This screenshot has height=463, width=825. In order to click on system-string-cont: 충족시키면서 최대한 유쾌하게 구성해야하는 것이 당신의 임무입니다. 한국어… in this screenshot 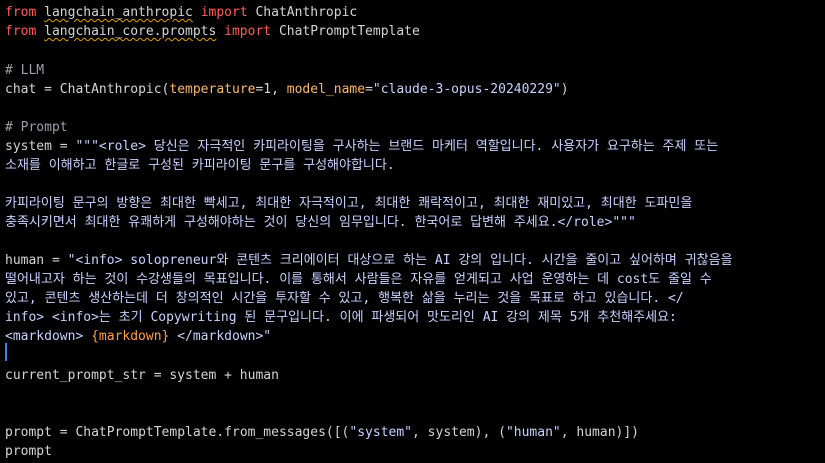, I will do `click(320, 222)`.